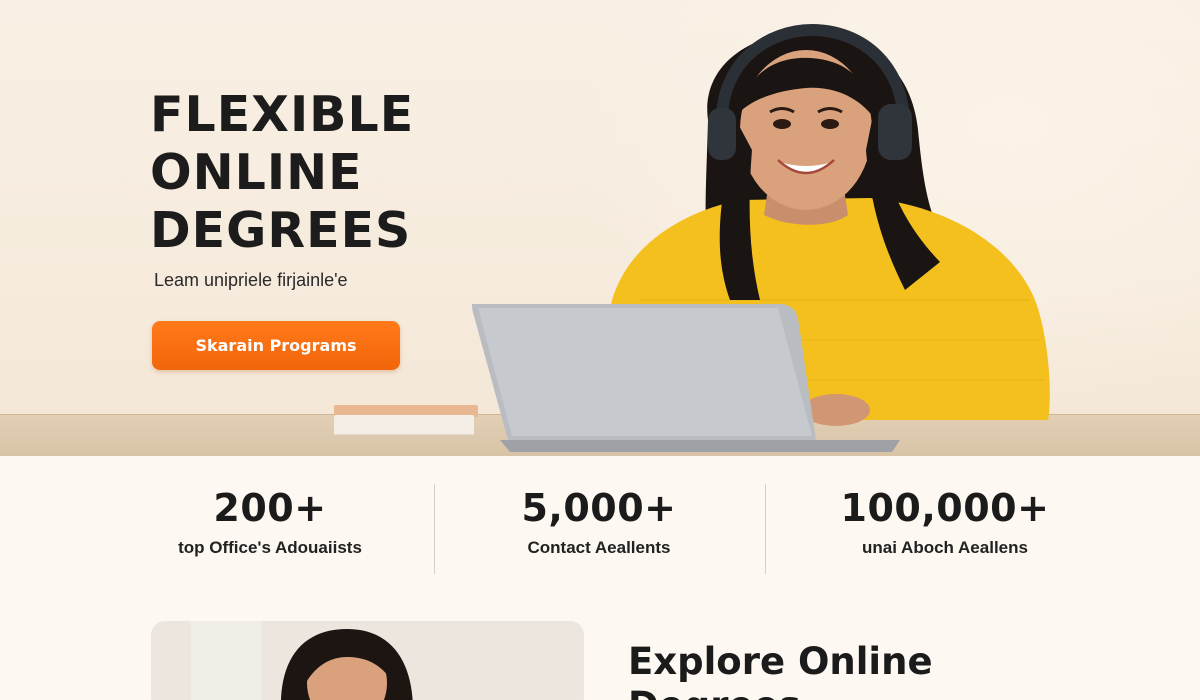 The height and width of the screenshot is (700, 1200). I want to click on hero-title: FLEXIBLE ONLINE DEGREES, so click(330, 173).